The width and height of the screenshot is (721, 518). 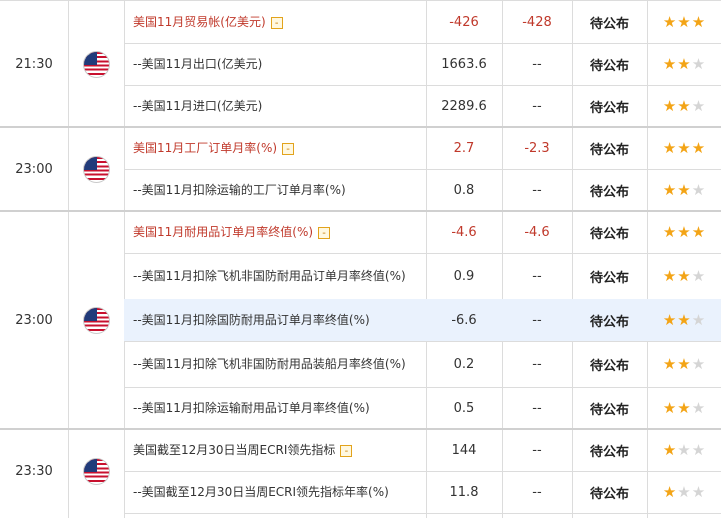 I want to click on forecast-value: -4.6, so click(x=537, y=232).